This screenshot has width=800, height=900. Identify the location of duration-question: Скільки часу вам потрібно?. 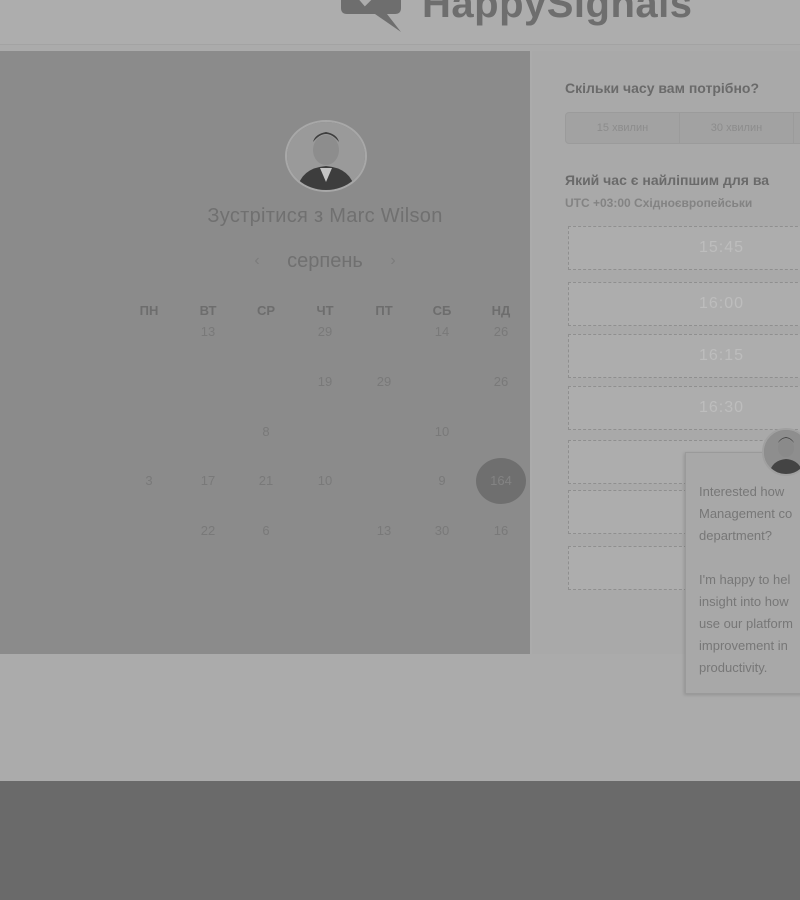
(662, 88).